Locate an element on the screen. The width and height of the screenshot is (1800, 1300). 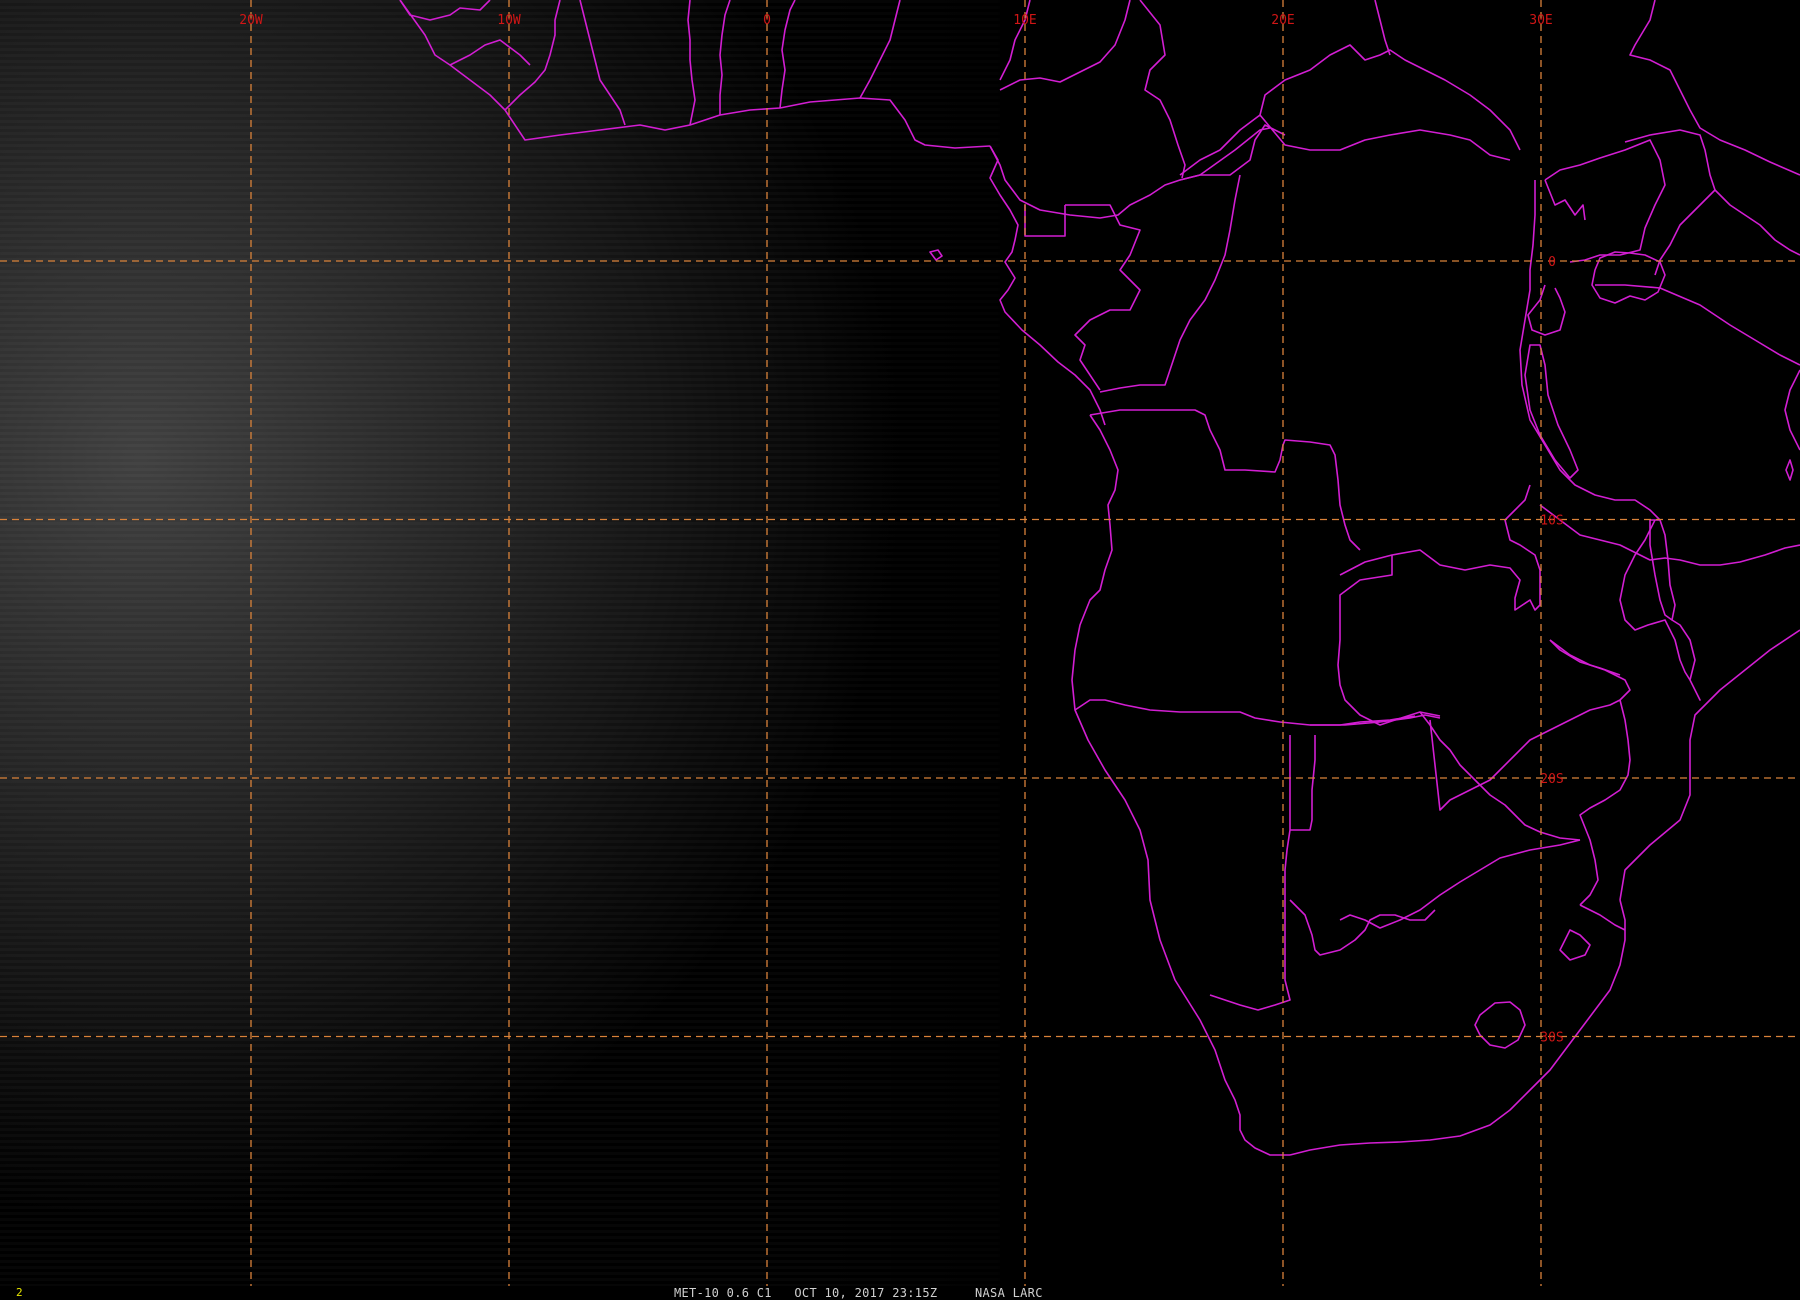
datetime-label: OCT 10, 2017 23:15Z is located at coordinates (866, 1293).